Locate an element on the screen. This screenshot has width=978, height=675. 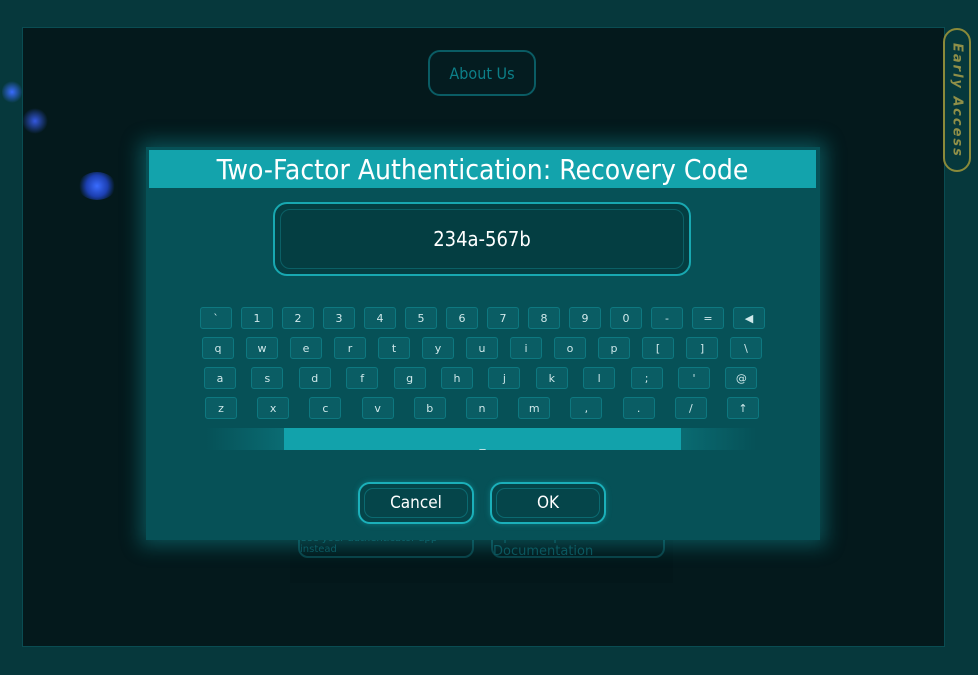
keyboard-key: q is located at coordinates (218, 348).